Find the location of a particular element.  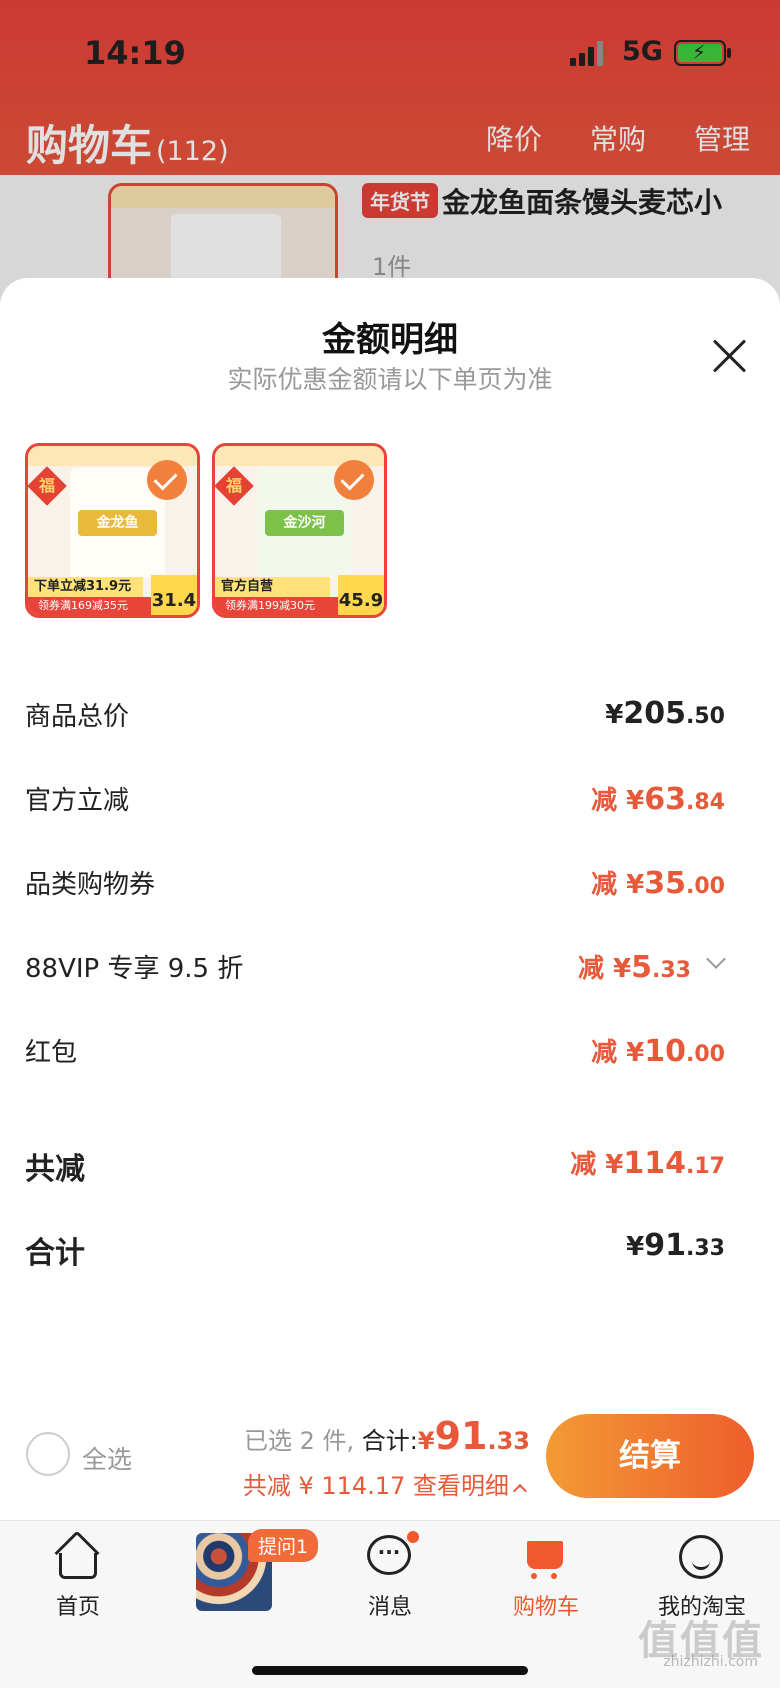

promo-text: 下单立减31.9元 is located at coordinates (85, 587).